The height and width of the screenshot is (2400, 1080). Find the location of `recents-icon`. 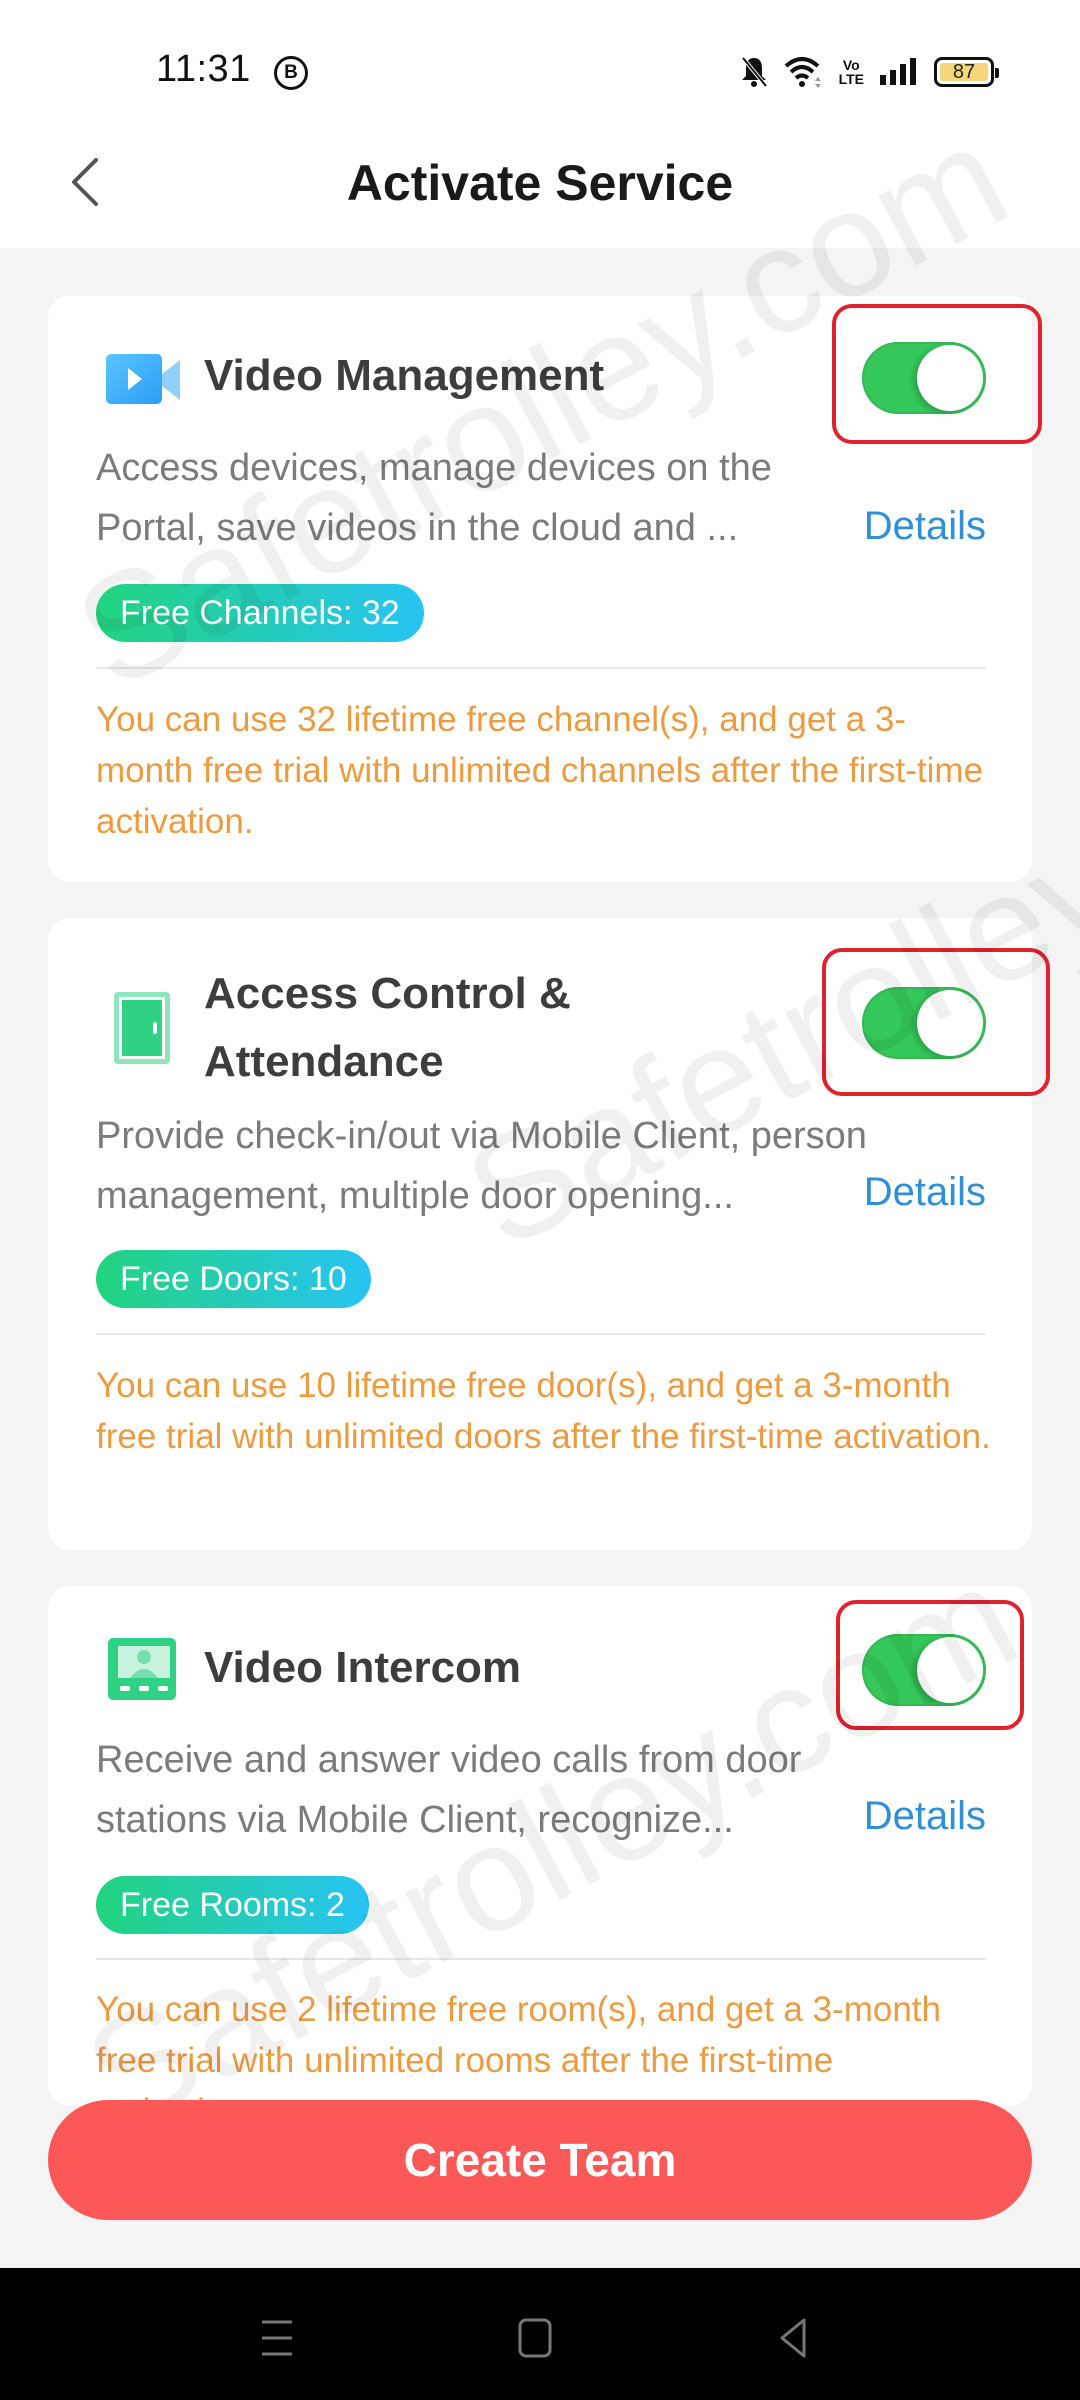

recents-icon is located at coordinates (278, 2338).